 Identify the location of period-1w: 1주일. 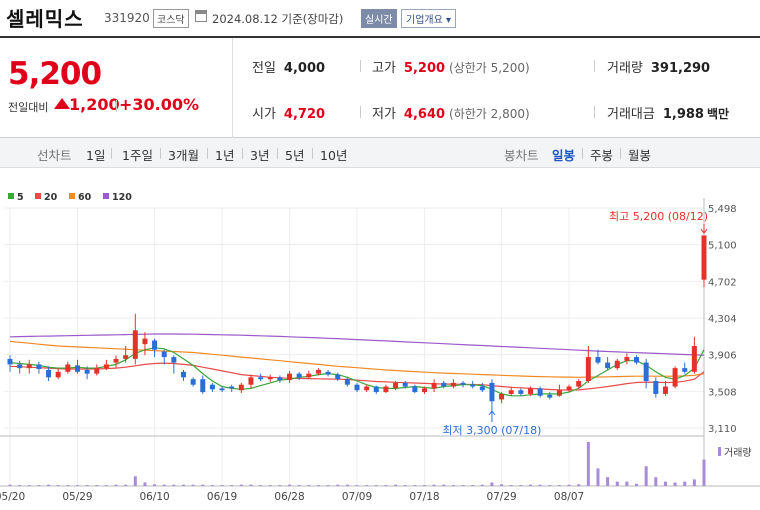
(137, 154).